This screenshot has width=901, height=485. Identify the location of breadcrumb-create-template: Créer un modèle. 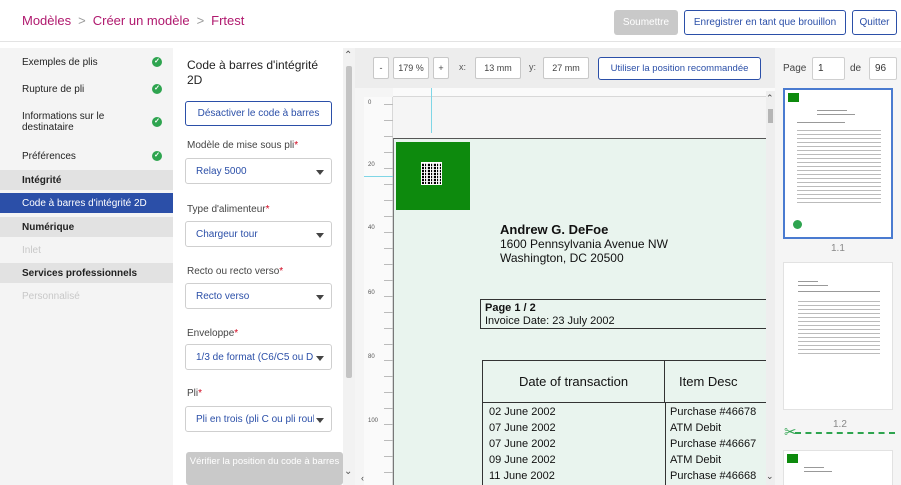
(141, 20).